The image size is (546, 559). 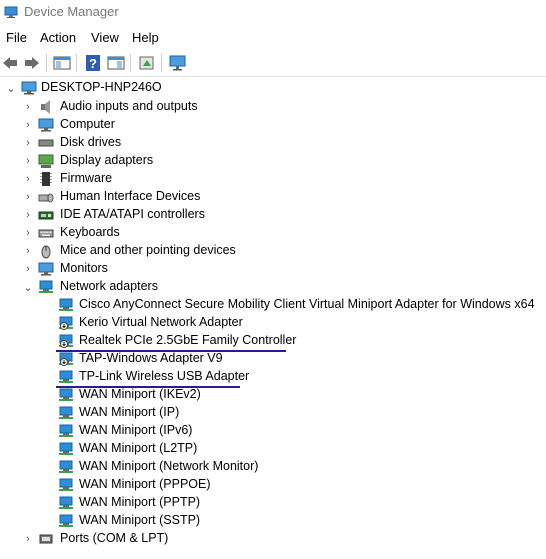 I want to click on tree-item-label: Display adapters, so click(x=107, y=160).